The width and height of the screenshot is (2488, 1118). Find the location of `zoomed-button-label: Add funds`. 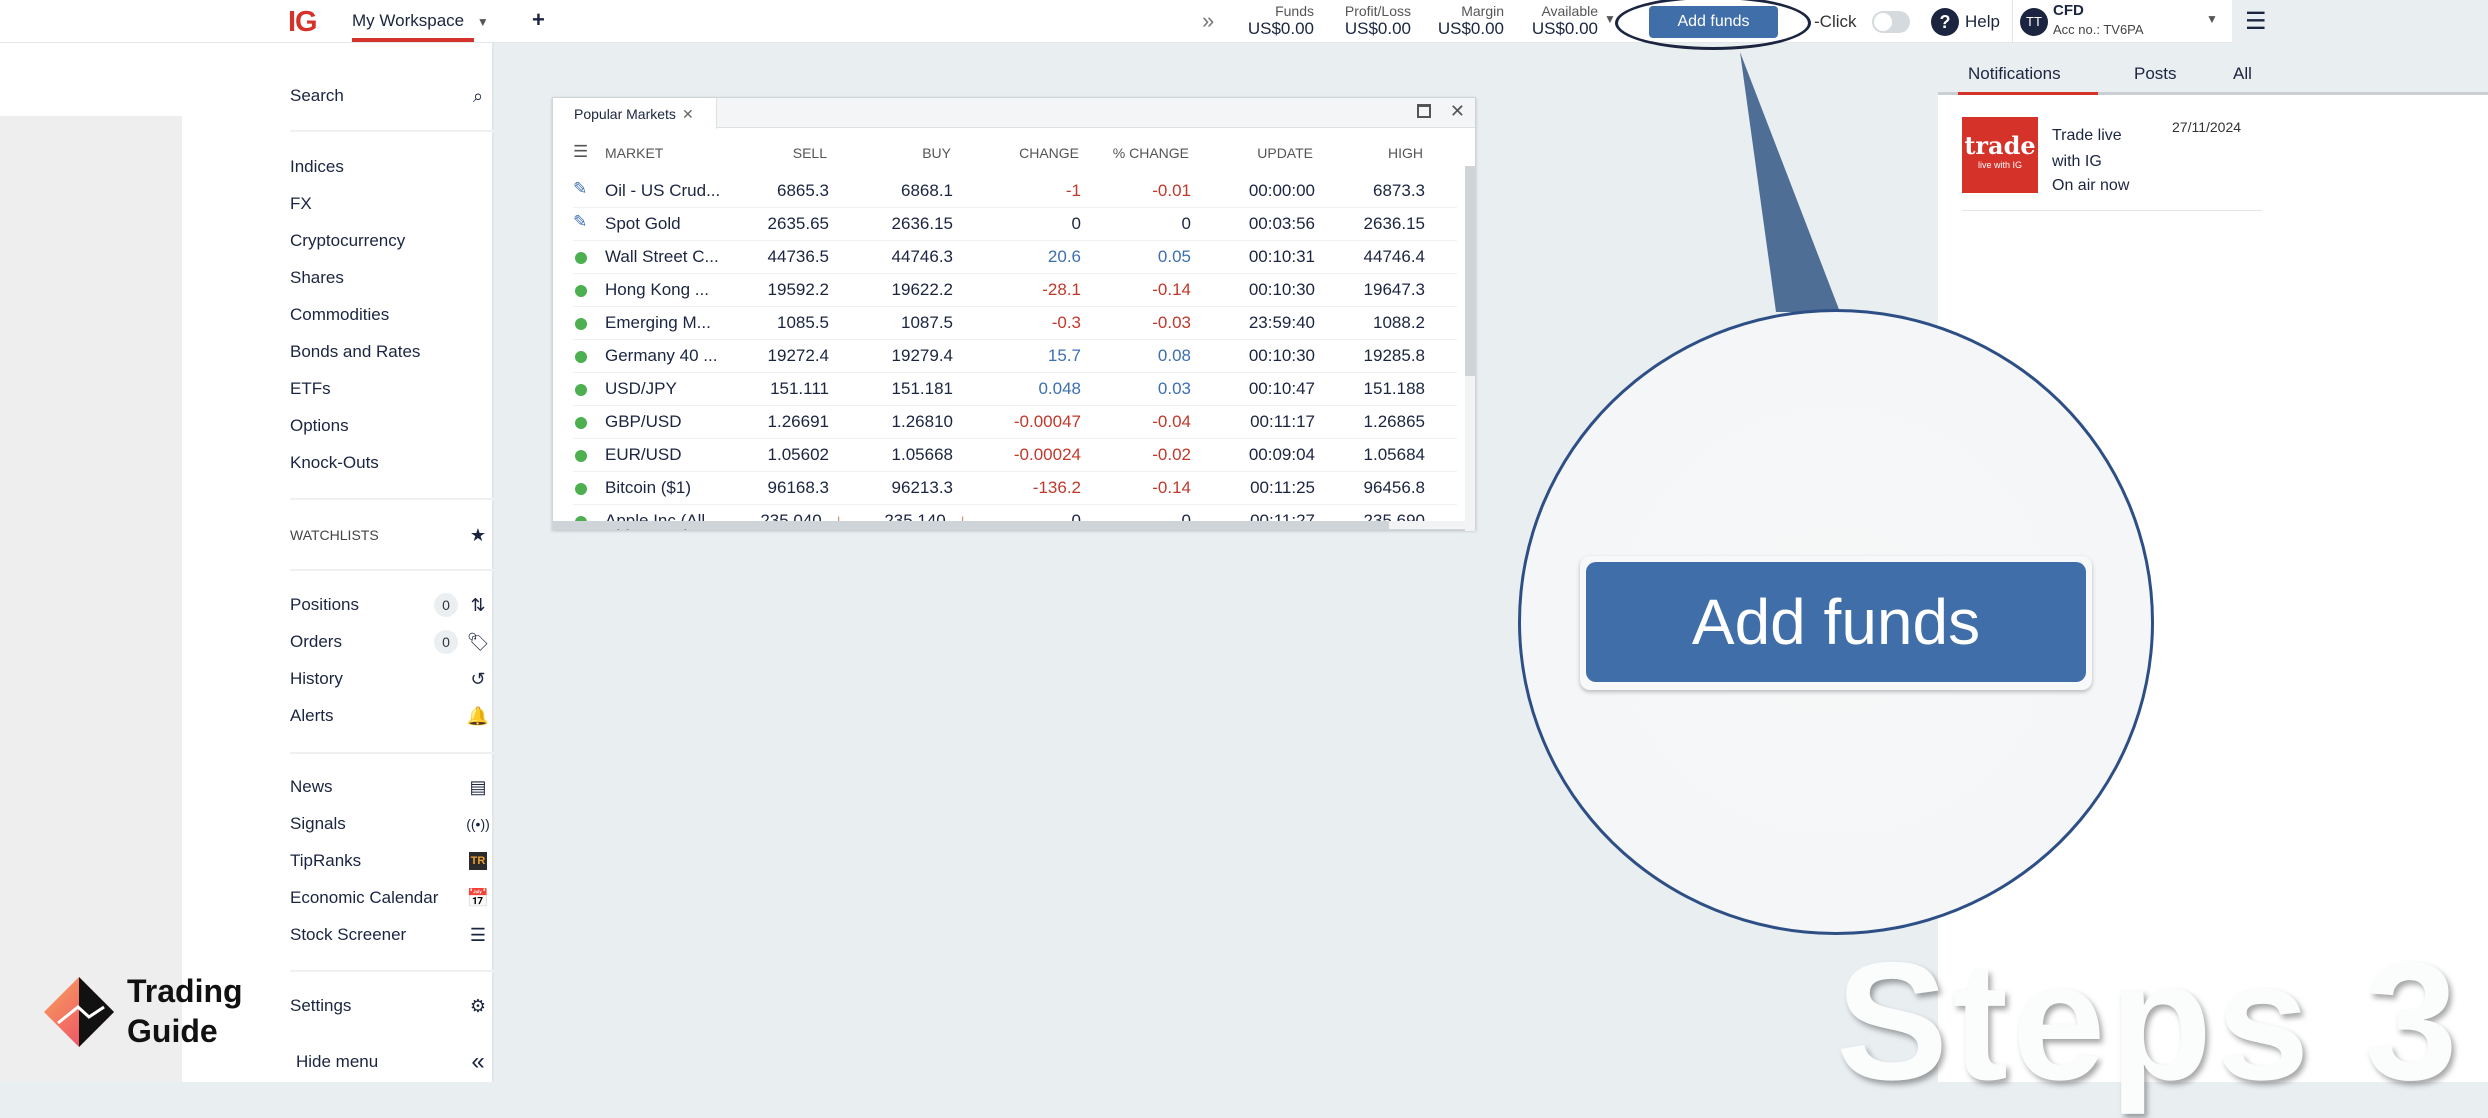

zoomed-button-label: Add funds is located at coordinates (1836, 622).